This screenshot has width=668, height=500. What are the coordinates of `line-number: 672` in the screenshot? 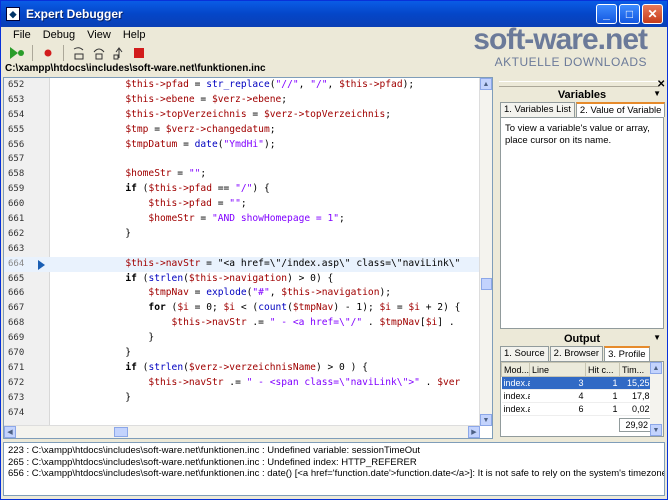 It's located at (16, 382).